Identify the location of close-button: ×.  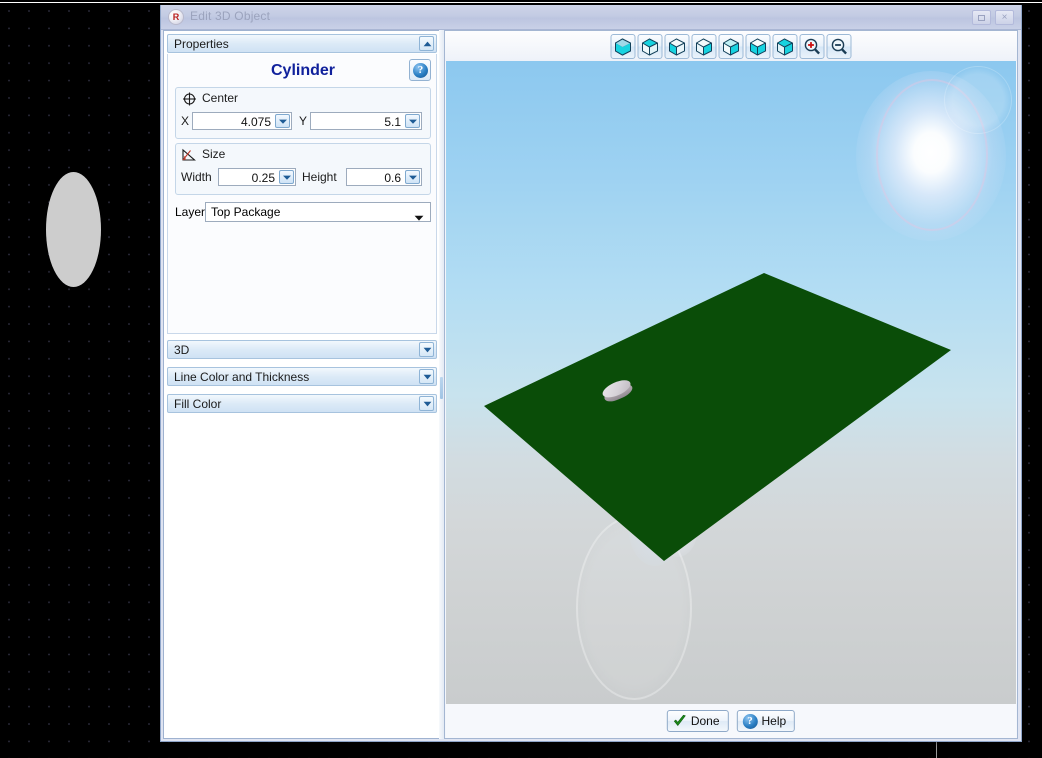
(1004, 17).